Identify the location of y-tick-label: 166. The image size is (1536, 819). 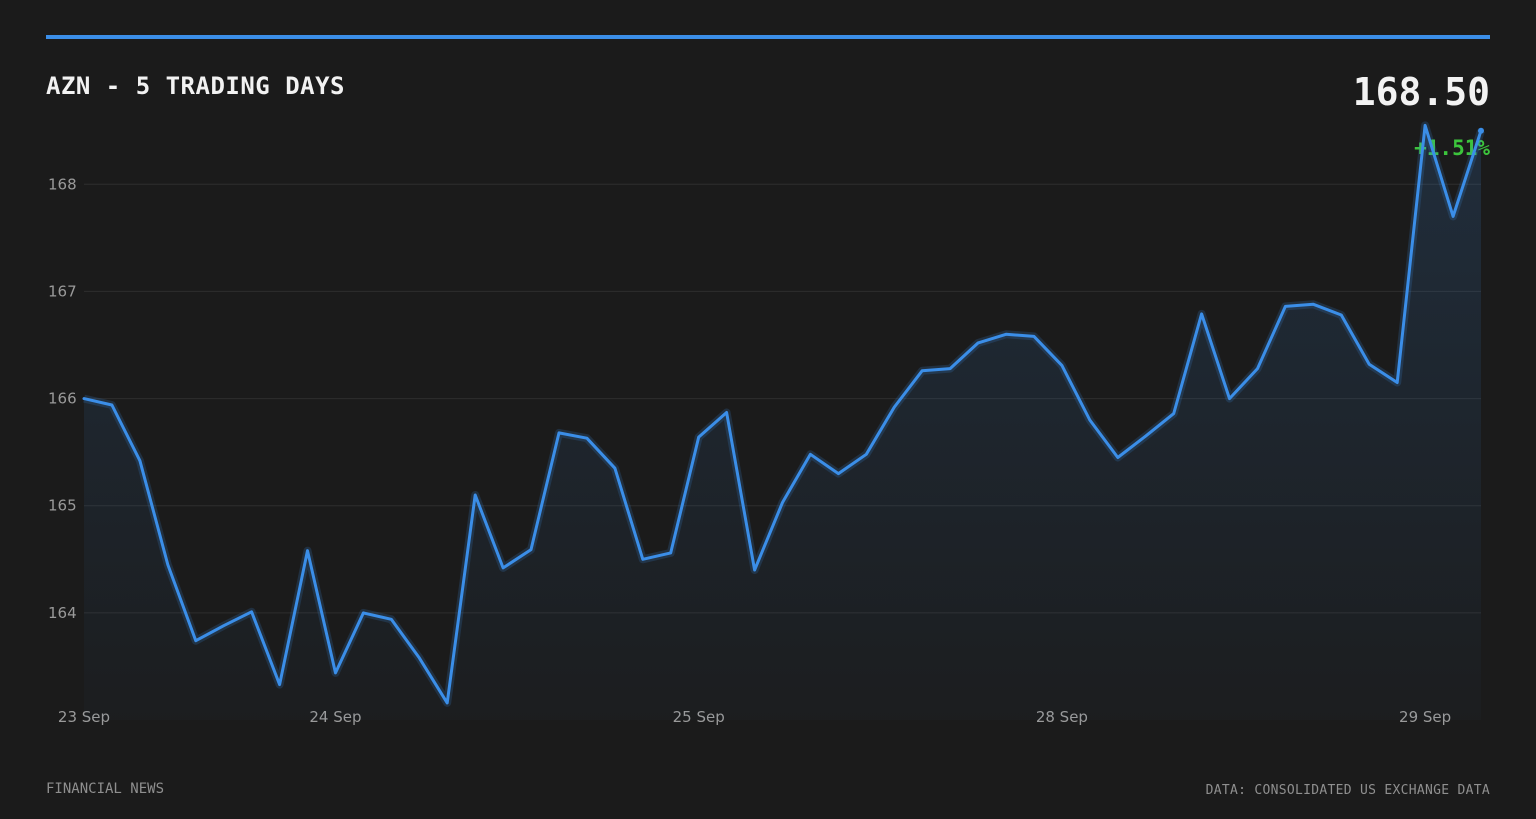
(62, 399).